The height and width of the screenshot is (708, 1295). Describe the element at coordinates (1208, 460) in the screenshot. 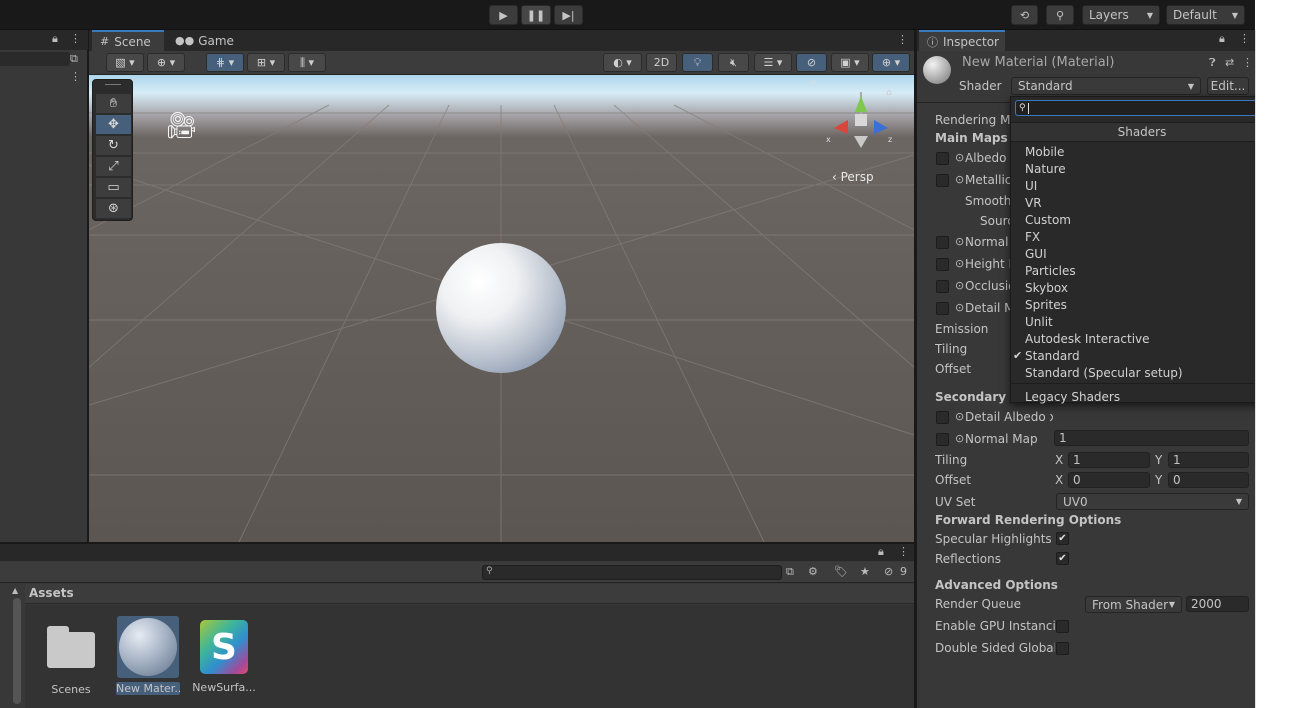

I see `tiling-y-field: 1` at that location.